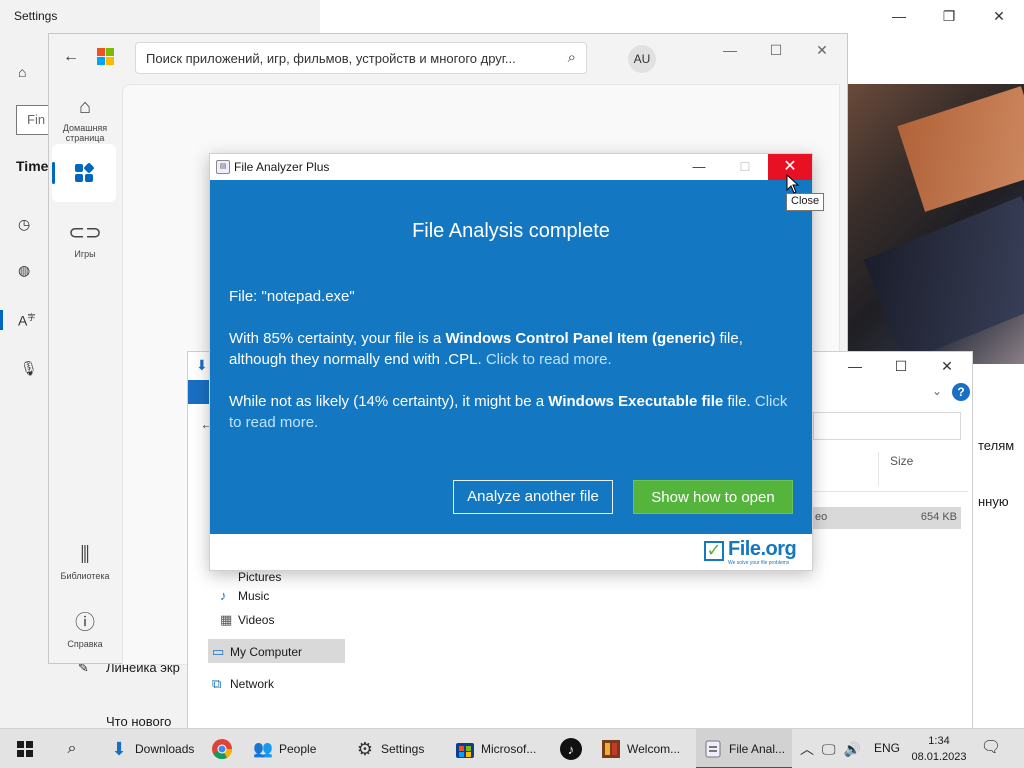  I want to click on library-icon: ⫼, so click(85, 555).